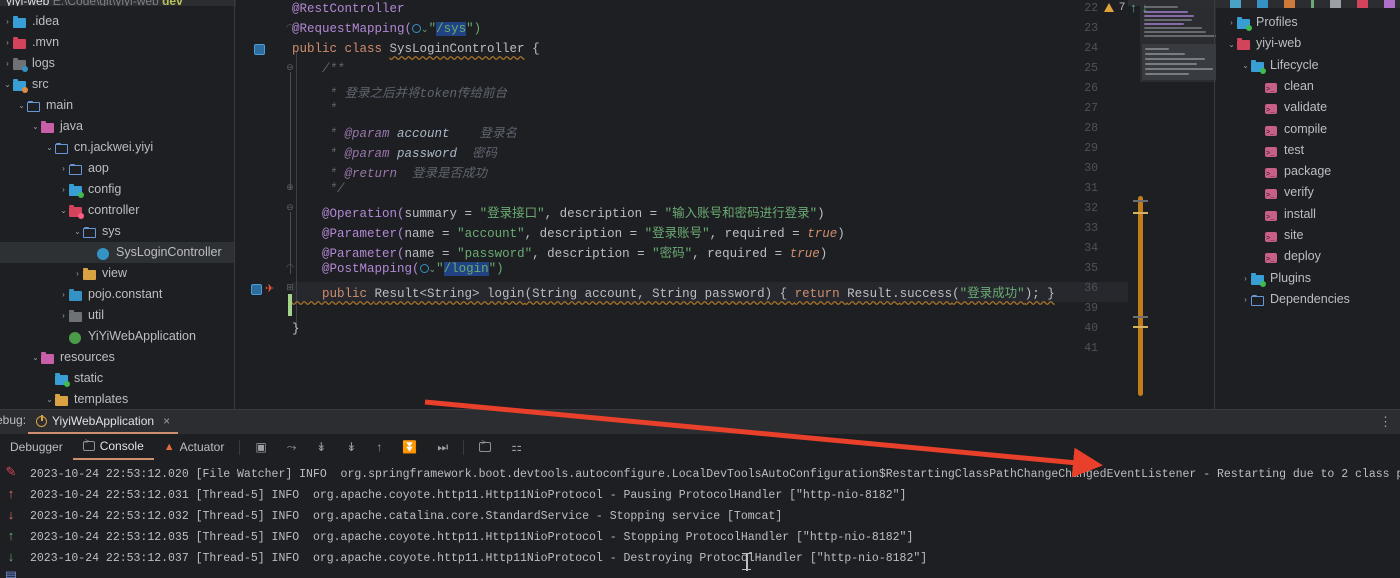 The width and height of the screenshot is (1400, 578). I want to click on console-side-toolbar: ✎ ↑ ↓ ↑ ↓ ▤, so click(11, 519).